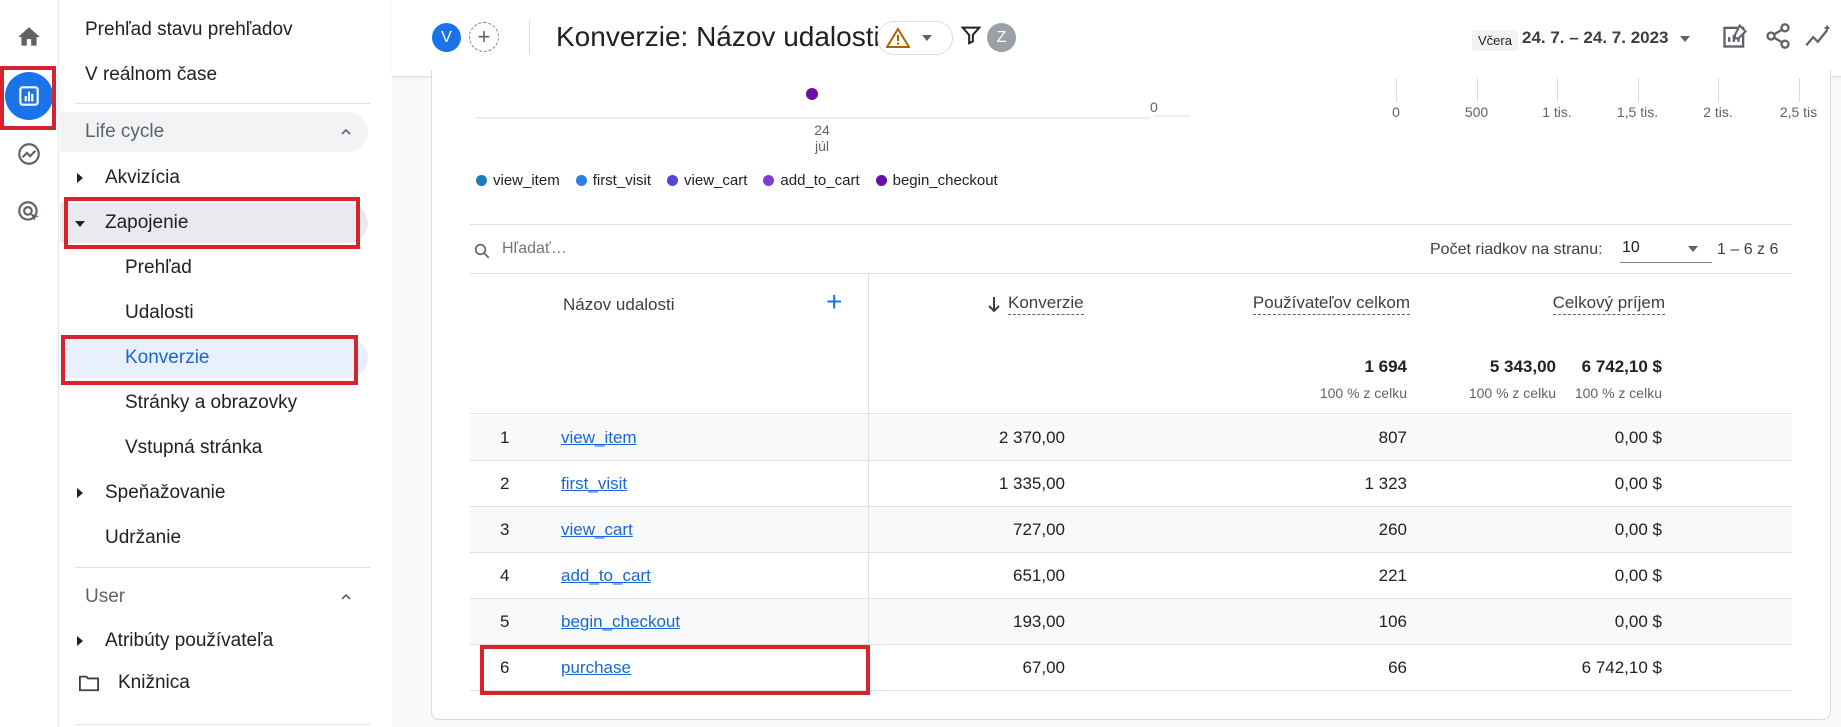 This screenshot has height=727, width=1841. Describe the element at coordinates (214, 132) in the screenshot. I see `sidebar-section-lifecycle: Life cycle` at that location.